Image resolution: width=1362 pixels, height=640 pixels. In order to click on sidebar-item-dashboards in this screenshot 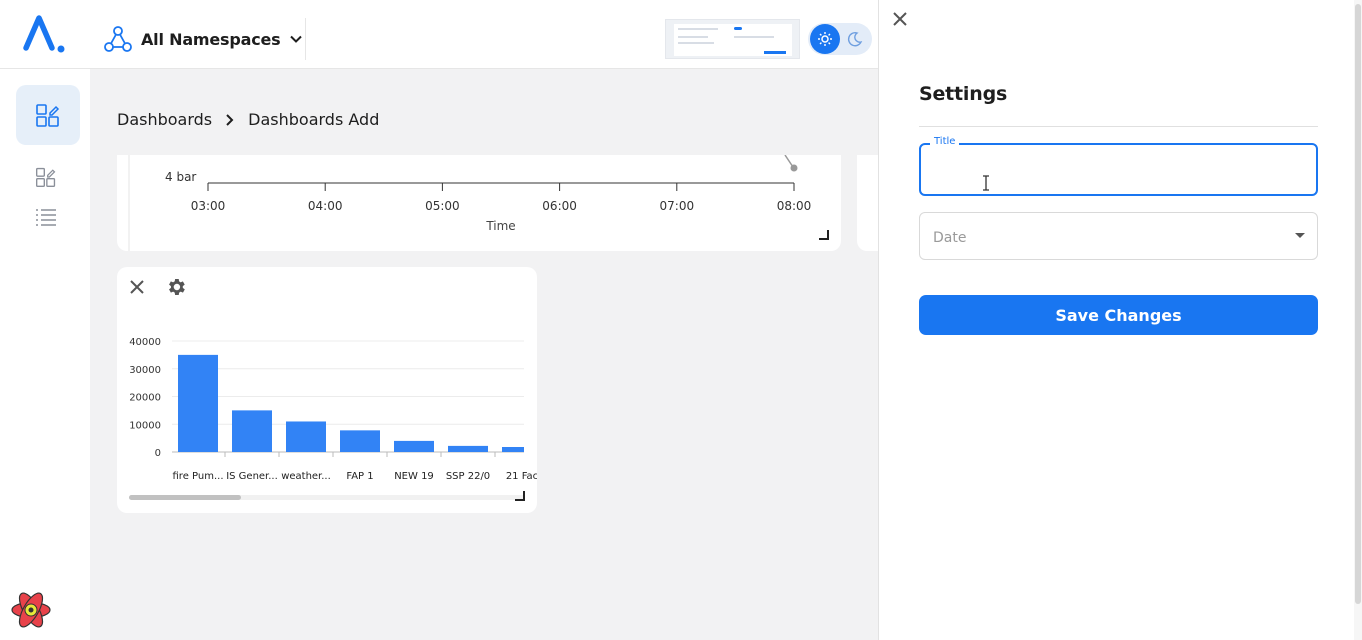, I will do `click(46, 177)`.